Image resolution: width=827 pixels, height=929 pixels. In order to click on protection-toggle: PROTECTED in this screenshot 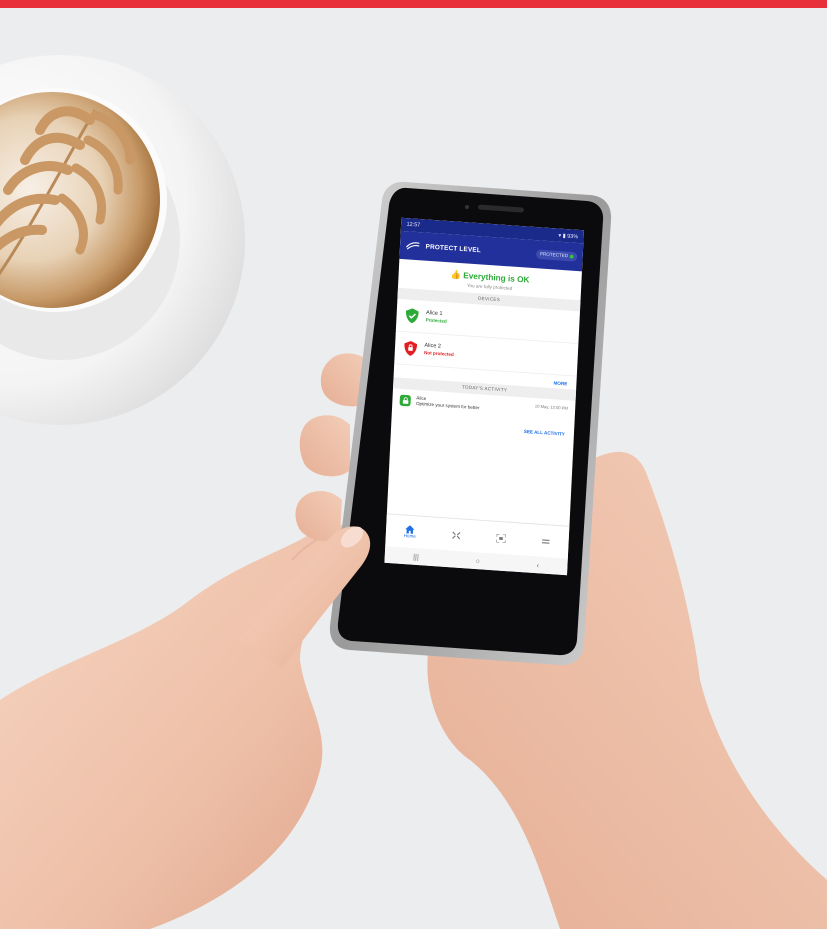, I will do `click(557, 255)`.